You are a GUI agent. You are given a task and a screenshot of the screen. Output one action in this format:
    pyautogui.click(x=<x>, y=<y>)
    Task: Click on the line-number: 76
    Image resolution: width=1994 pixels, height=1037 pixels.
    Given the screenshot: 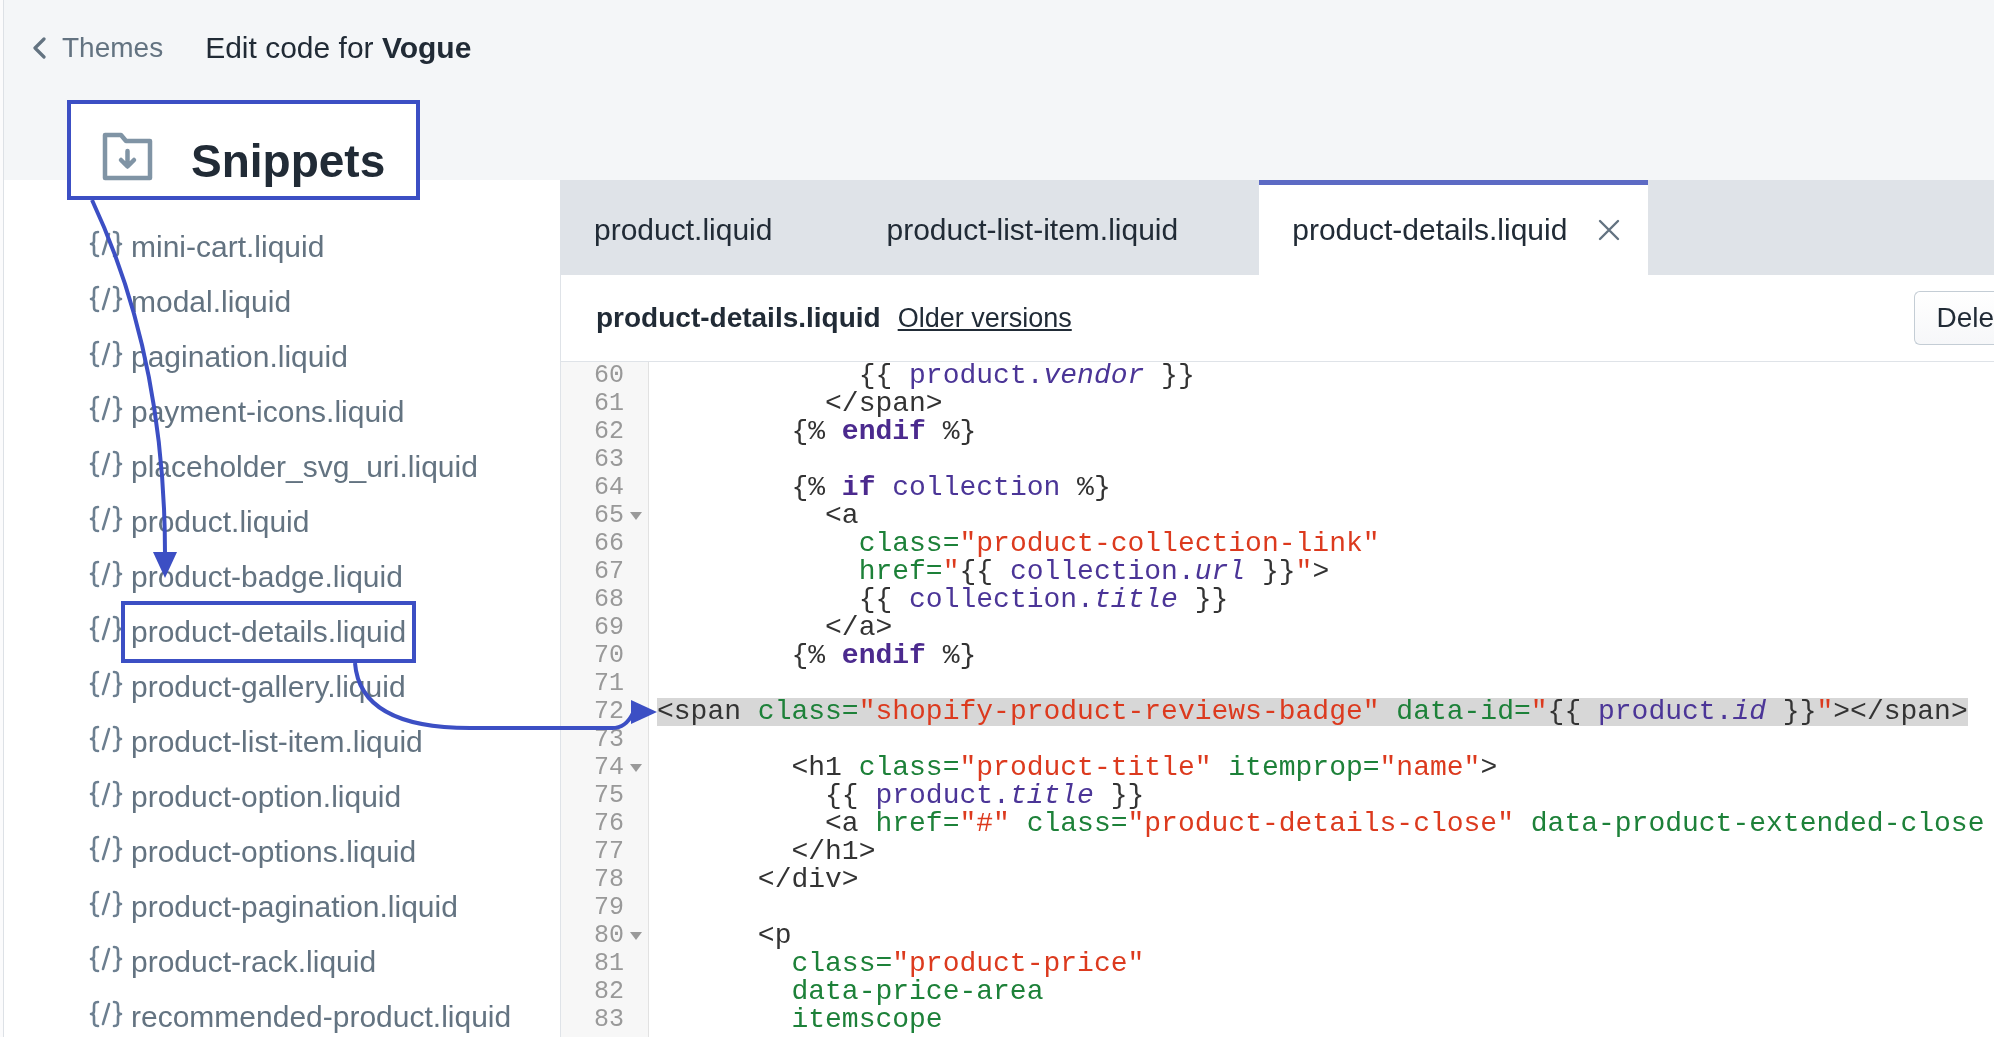 What is the action you would take?
    pyautogui.click(x=609, y=824)
    